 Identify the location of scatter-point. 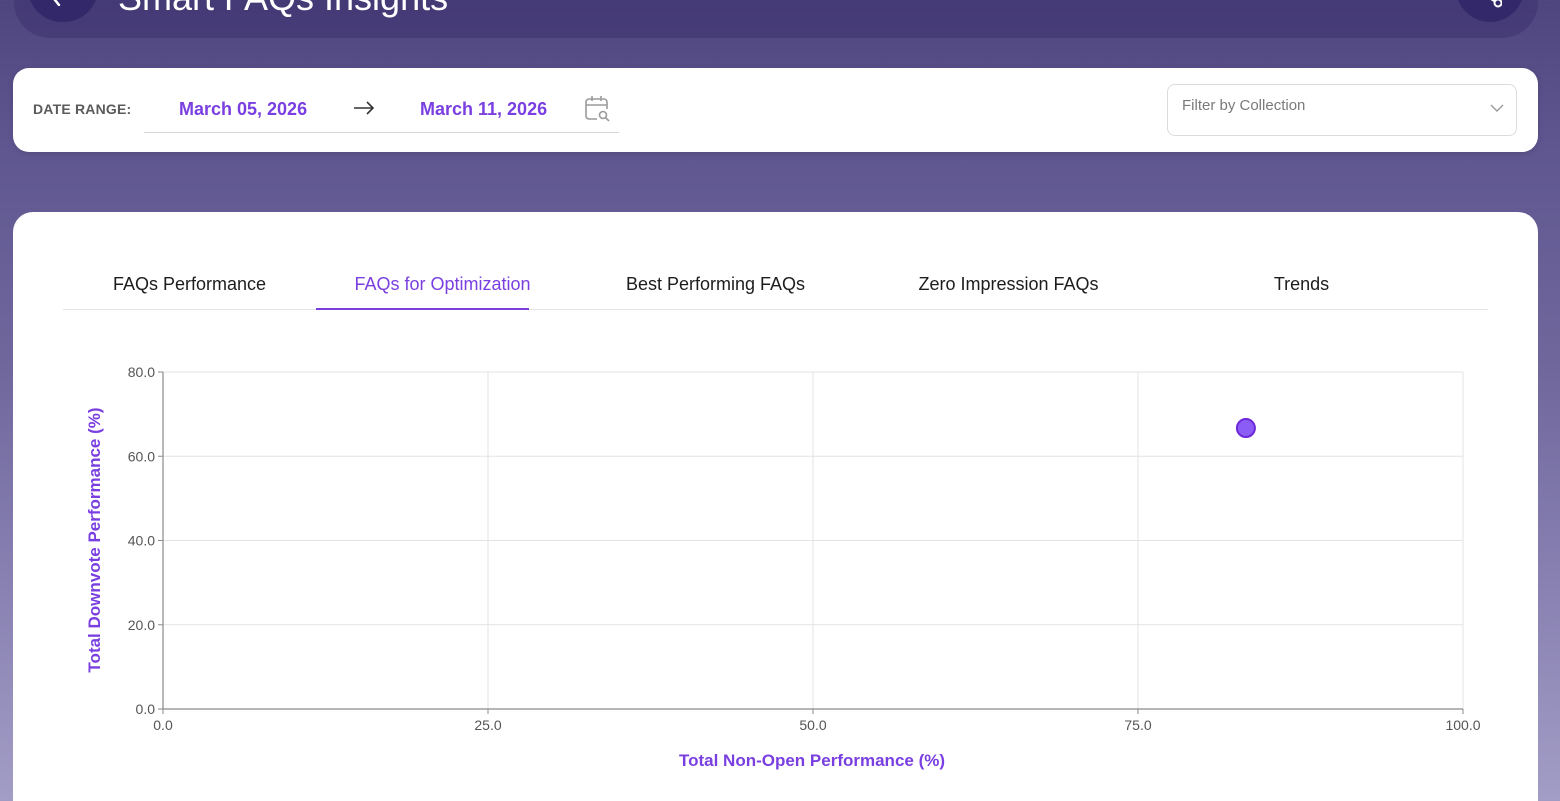
(1245, 428).